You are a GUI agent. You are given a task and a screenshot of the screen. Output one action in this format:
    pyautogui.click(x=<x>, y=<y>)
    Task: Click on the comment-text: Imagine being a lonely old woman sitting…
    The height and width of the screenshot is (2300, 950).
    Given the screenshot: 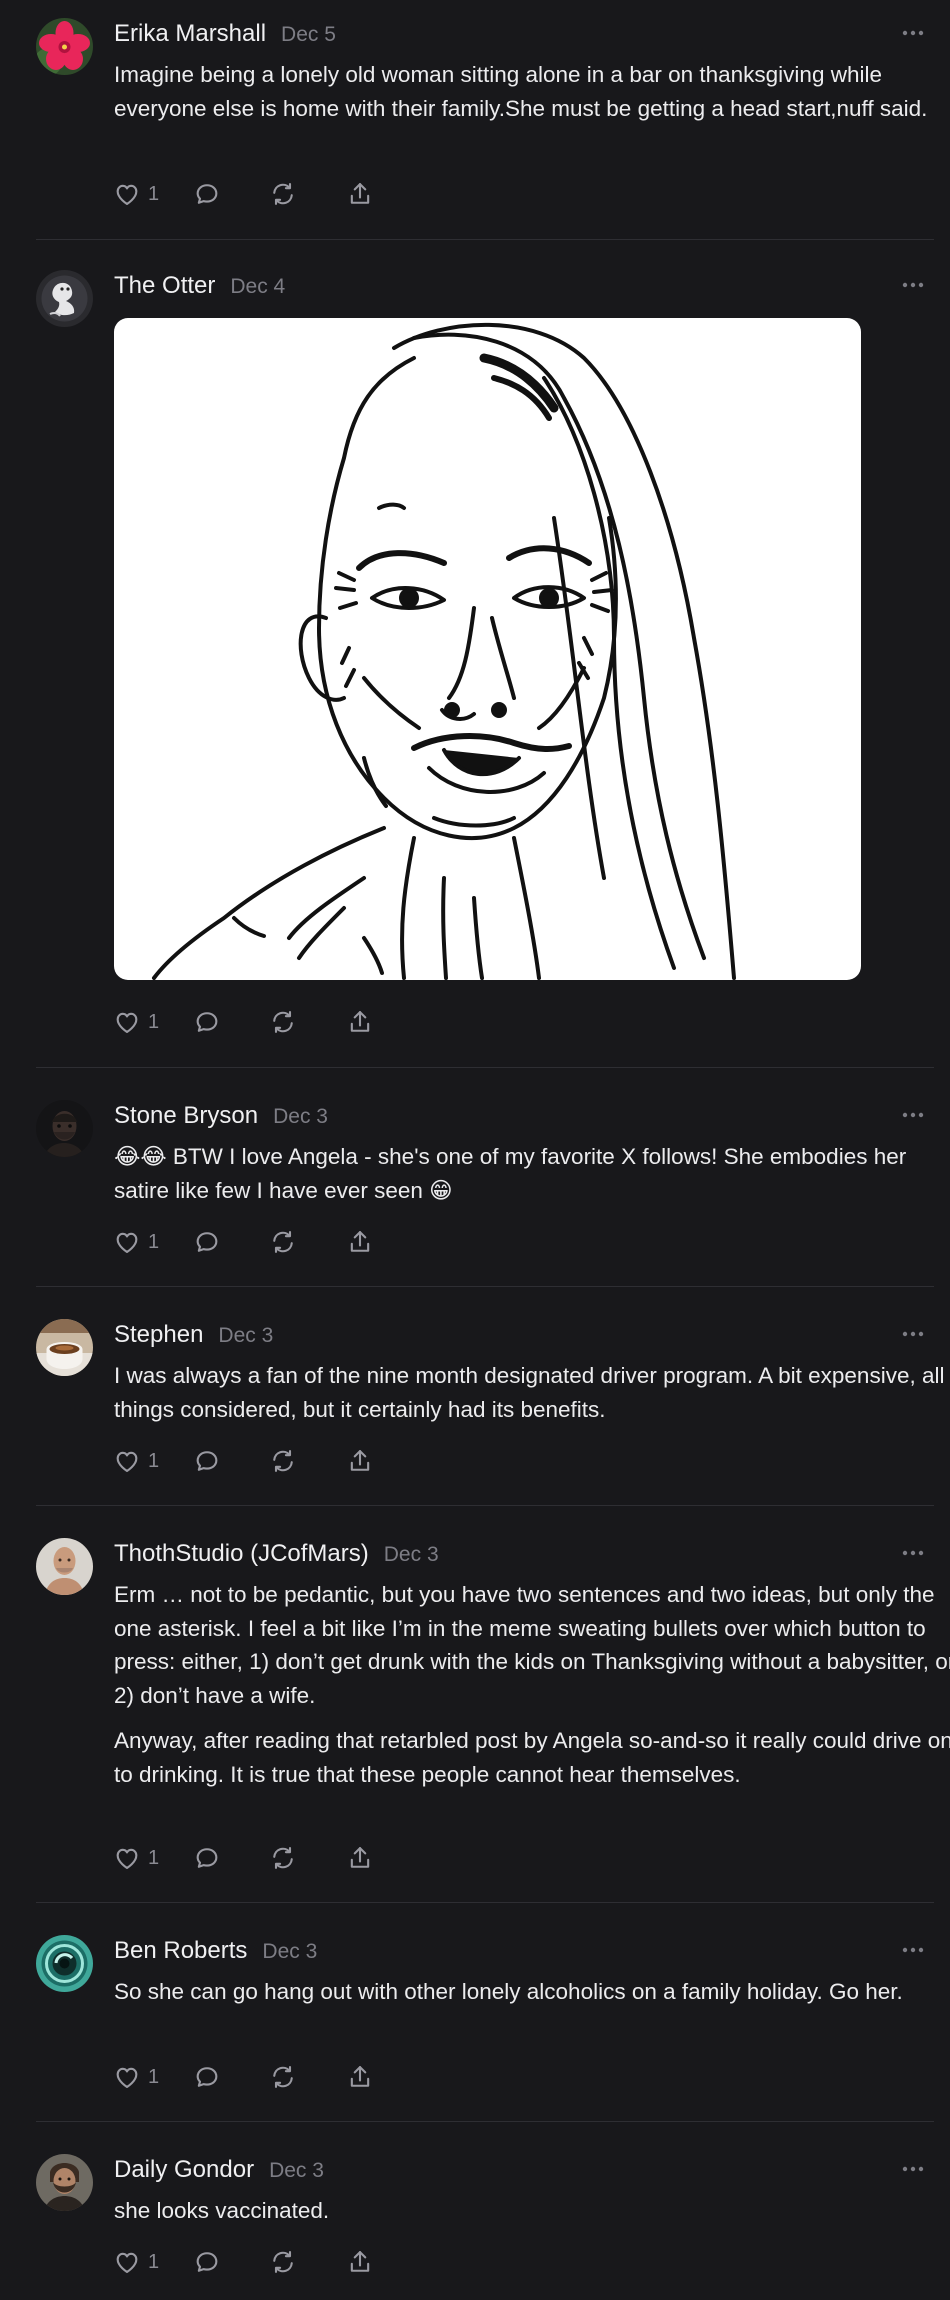 What is the action you would take?
    pyautogui.click(x=521, y=91)
    